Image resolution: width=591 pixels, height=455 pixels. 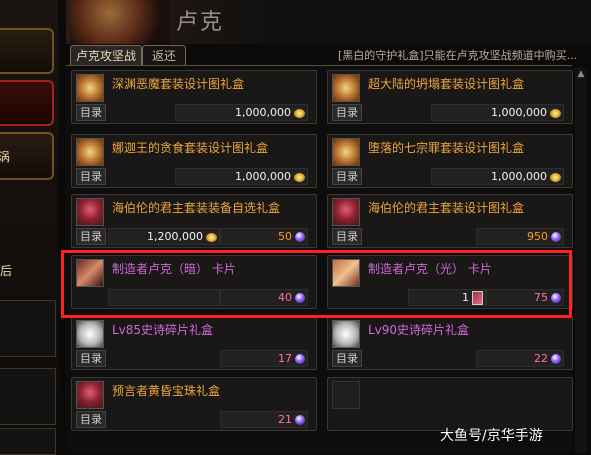 What do you see at coordinates (450, 161) in the screenshot?
I see `shop-item: 堕落的七宗罪套装设计图礼盒 目录 1,000,000` at bounding box center [450, 161].